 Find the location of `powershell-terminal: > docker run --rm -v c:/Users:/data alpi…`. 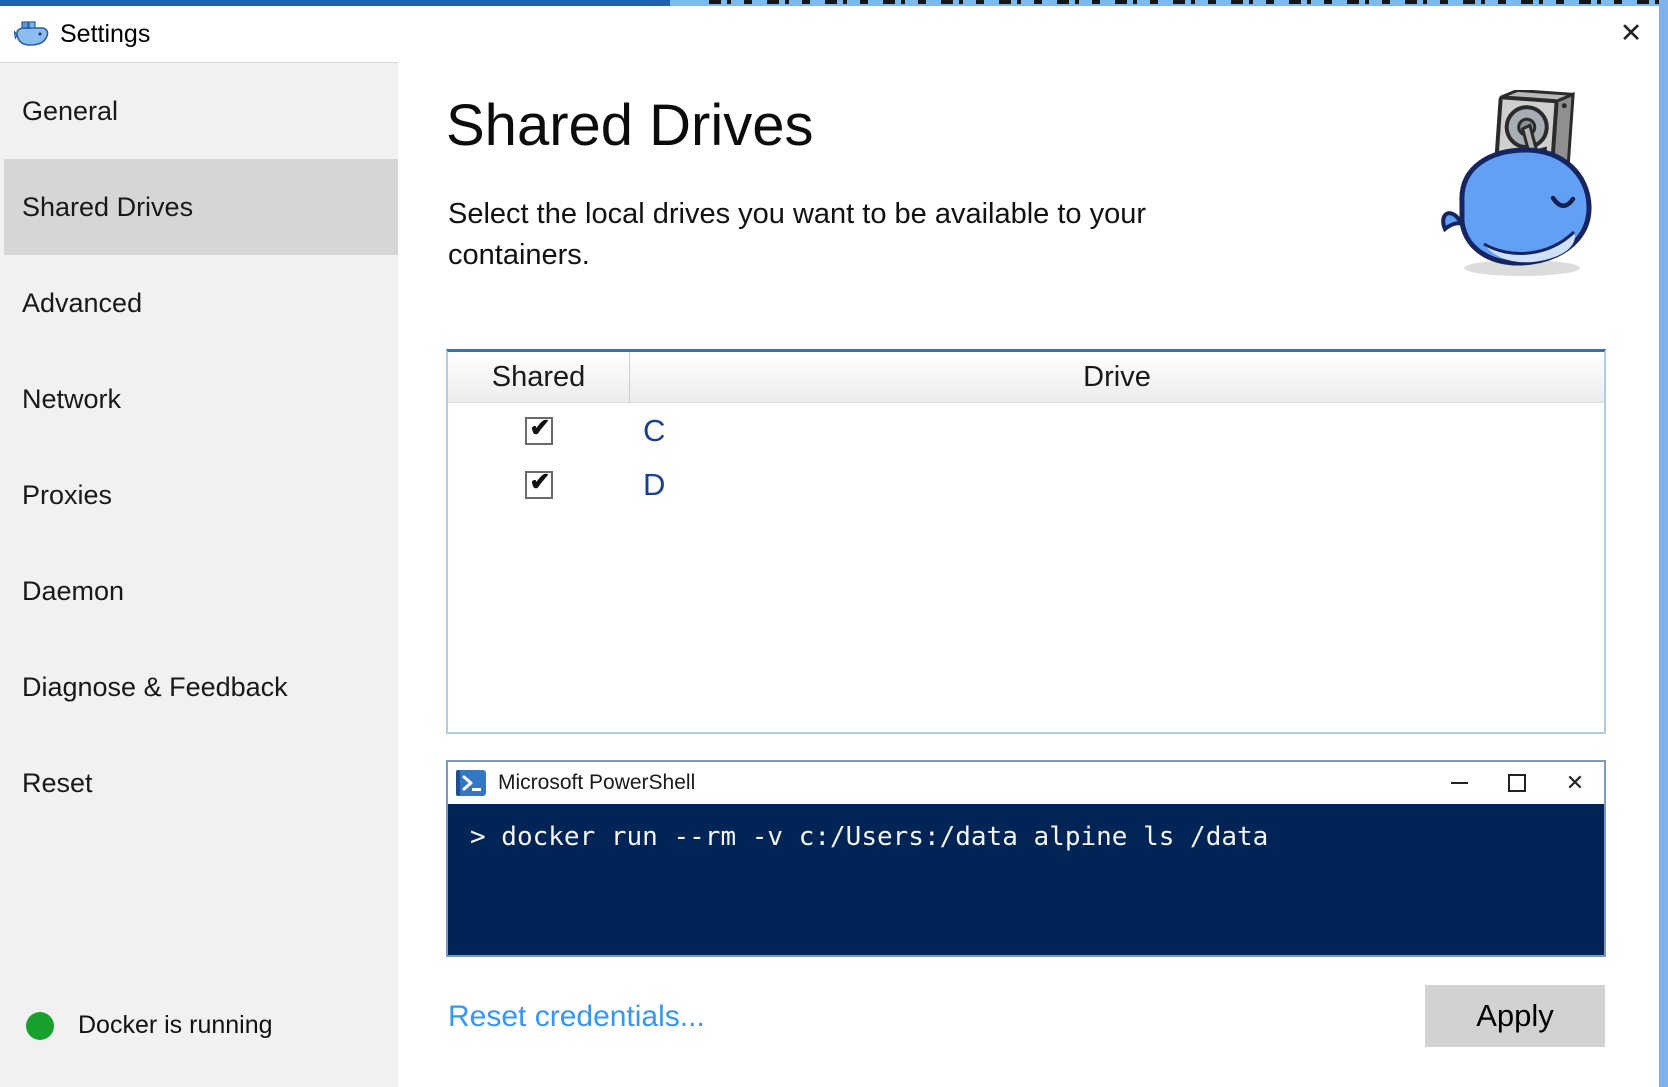

powershell-terminal: > docker run --rm -v c:/Users:/data alpi… is located at coordinates (1026, 879).